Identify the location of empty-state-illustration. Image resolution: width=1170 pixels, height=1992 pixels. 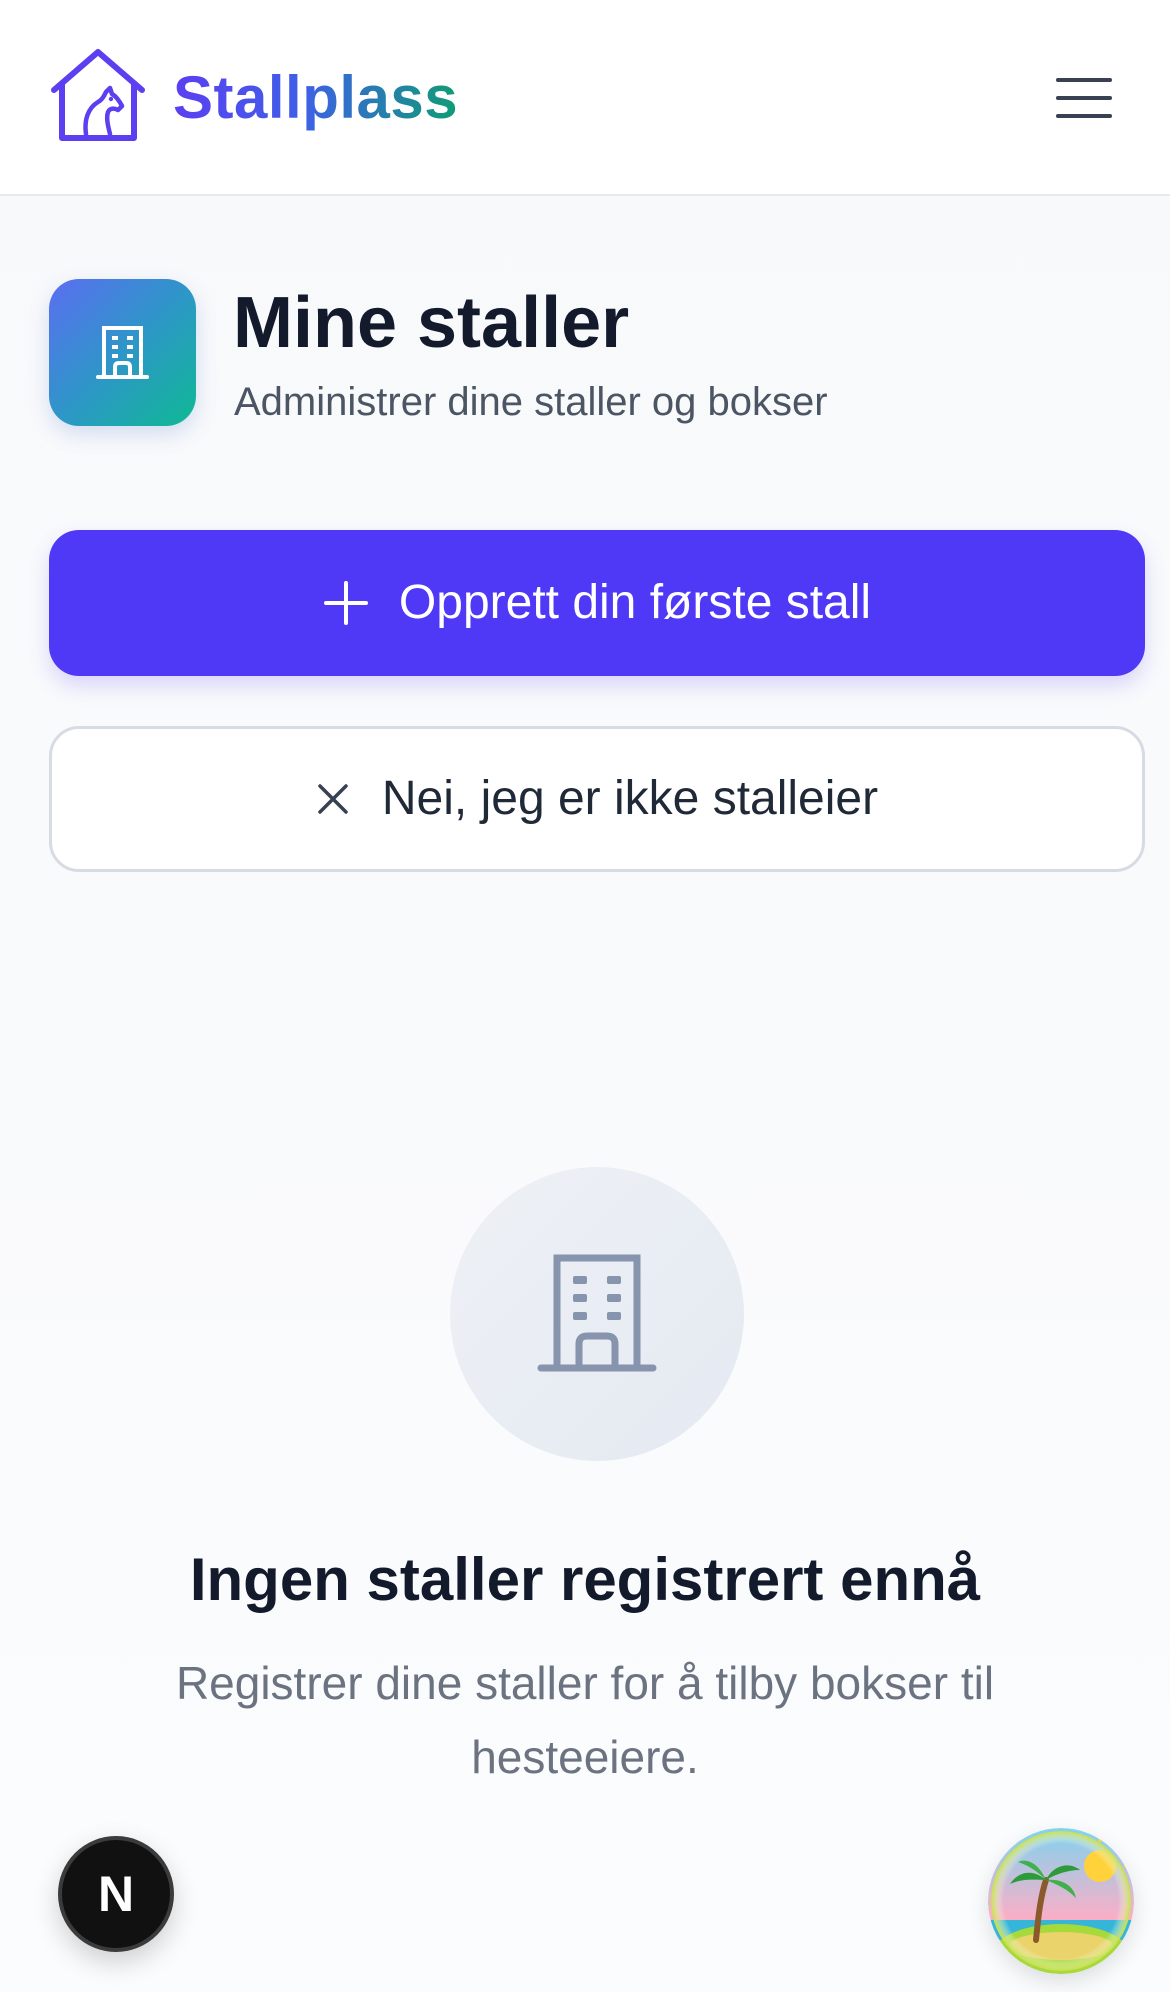
(597, 1314).